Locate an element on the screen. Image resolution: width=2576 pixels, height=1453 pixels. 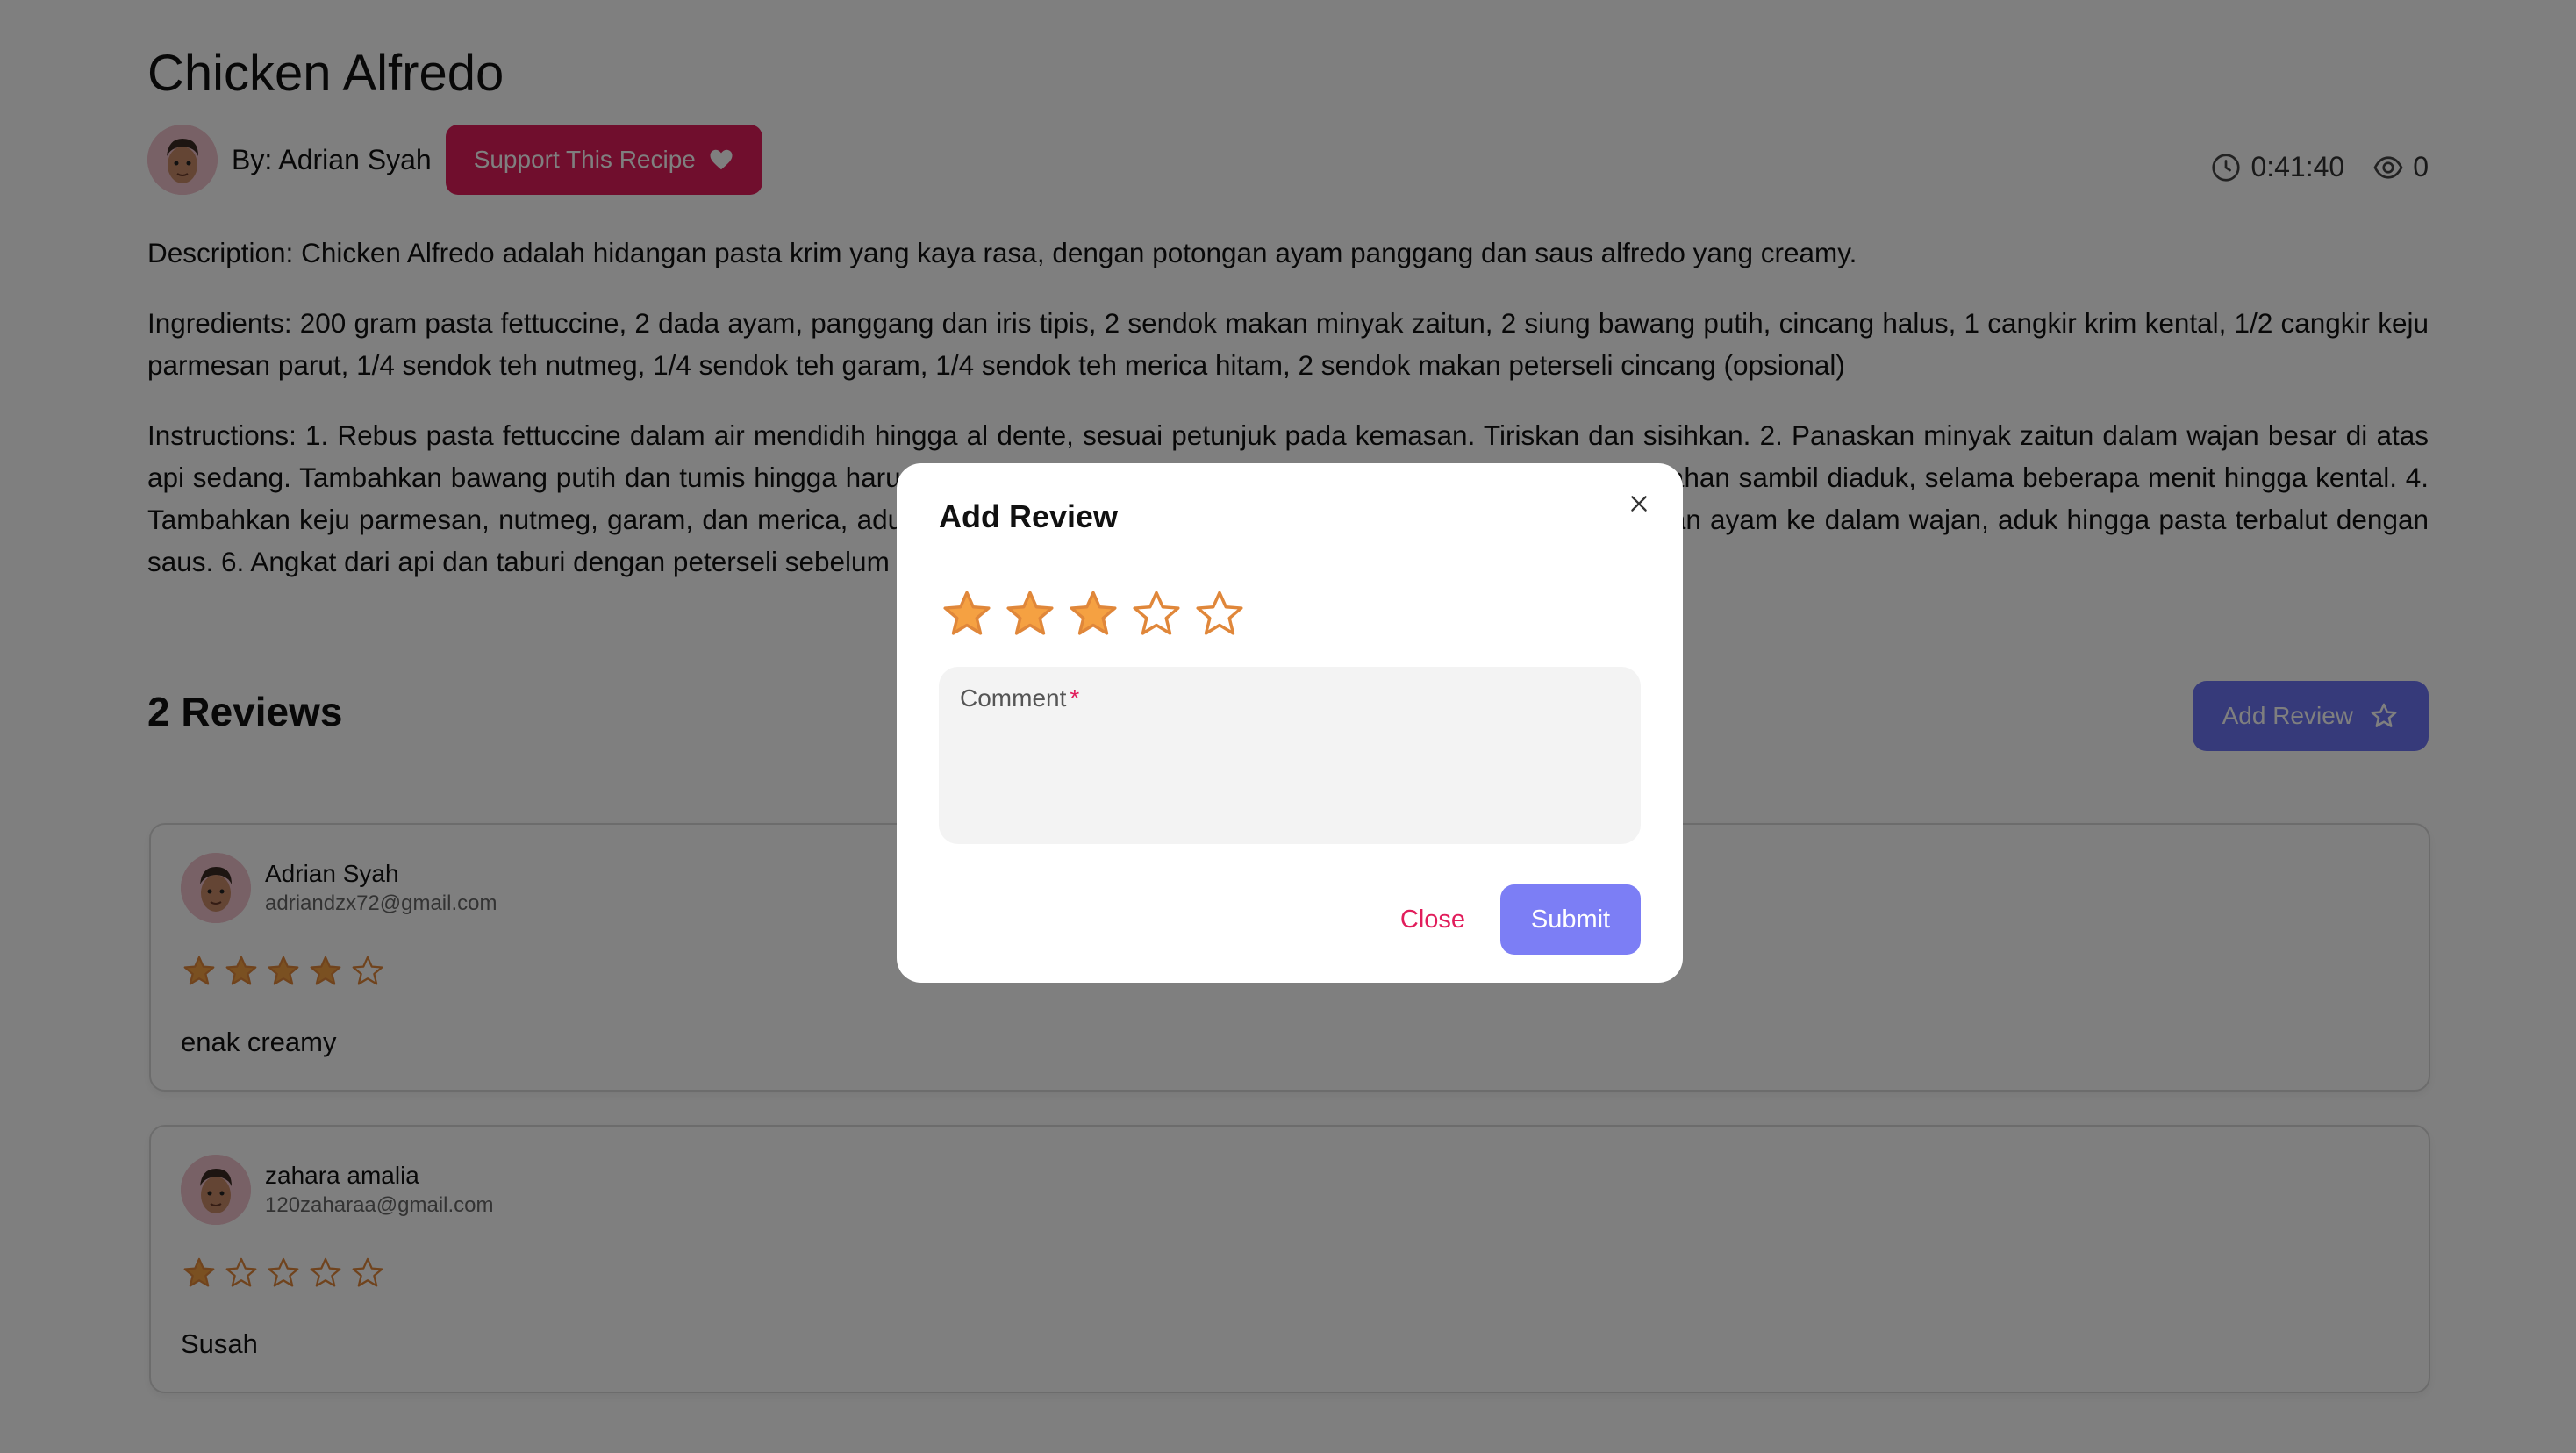
modal-close-icon is located at coordinates (1639, 503).